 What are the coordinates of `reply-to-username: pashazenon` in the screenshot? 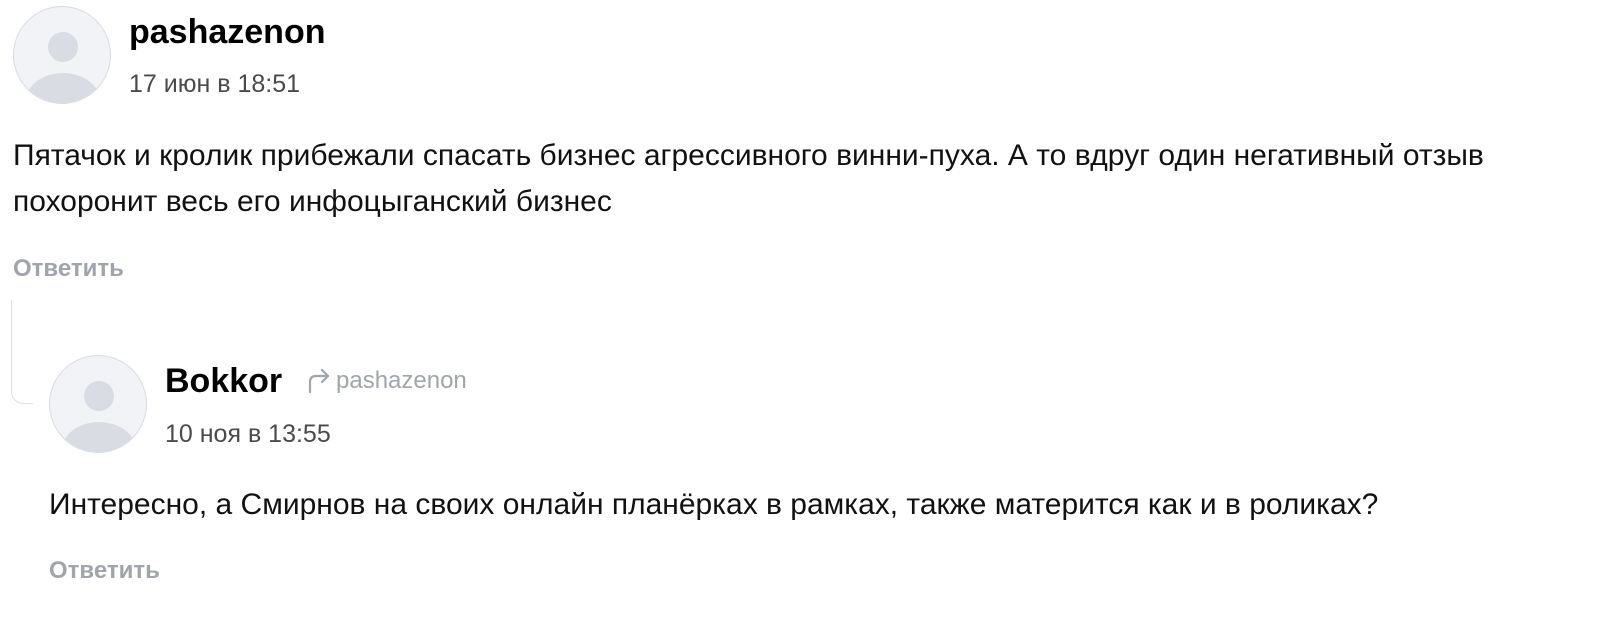 It's located at (401, 380).